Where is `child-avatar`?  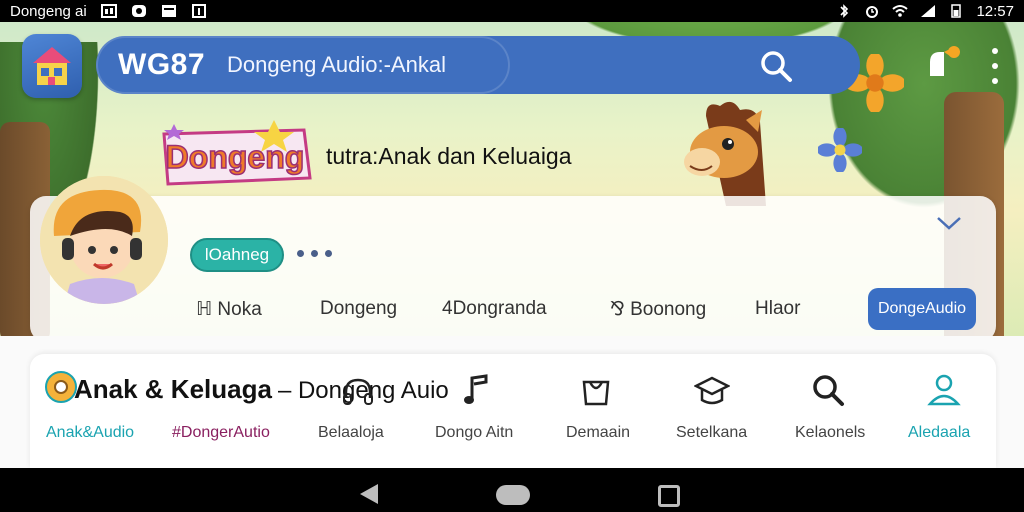 child-avatar is located at coordinates (104, 240).